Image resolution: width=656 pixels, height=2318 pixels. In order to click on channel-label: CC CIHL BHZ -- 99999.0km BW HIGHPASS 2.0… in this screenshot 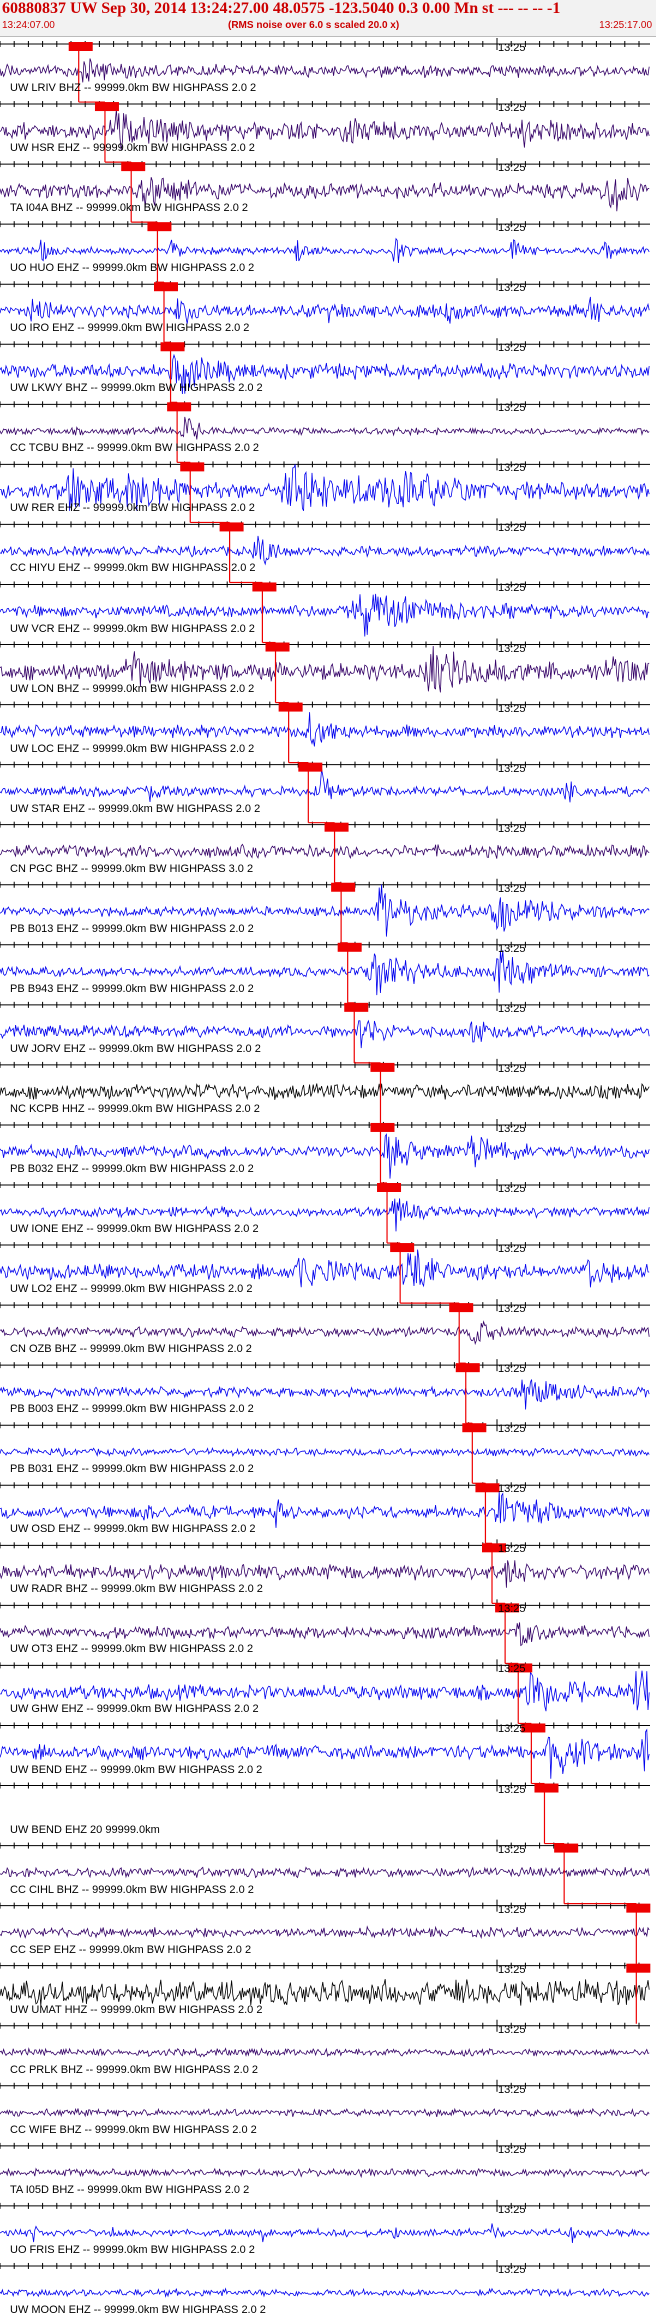, I will do `click(132, 1889)`.